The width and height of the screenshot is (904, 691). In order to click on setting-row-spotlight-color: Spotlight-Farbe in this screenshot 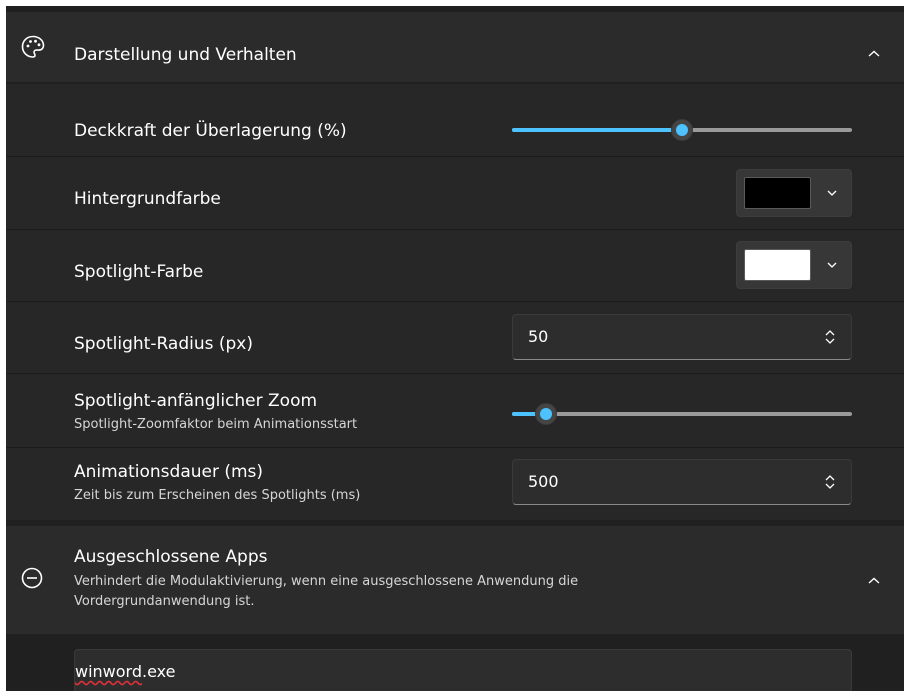, I will do `click(455, 265)`.